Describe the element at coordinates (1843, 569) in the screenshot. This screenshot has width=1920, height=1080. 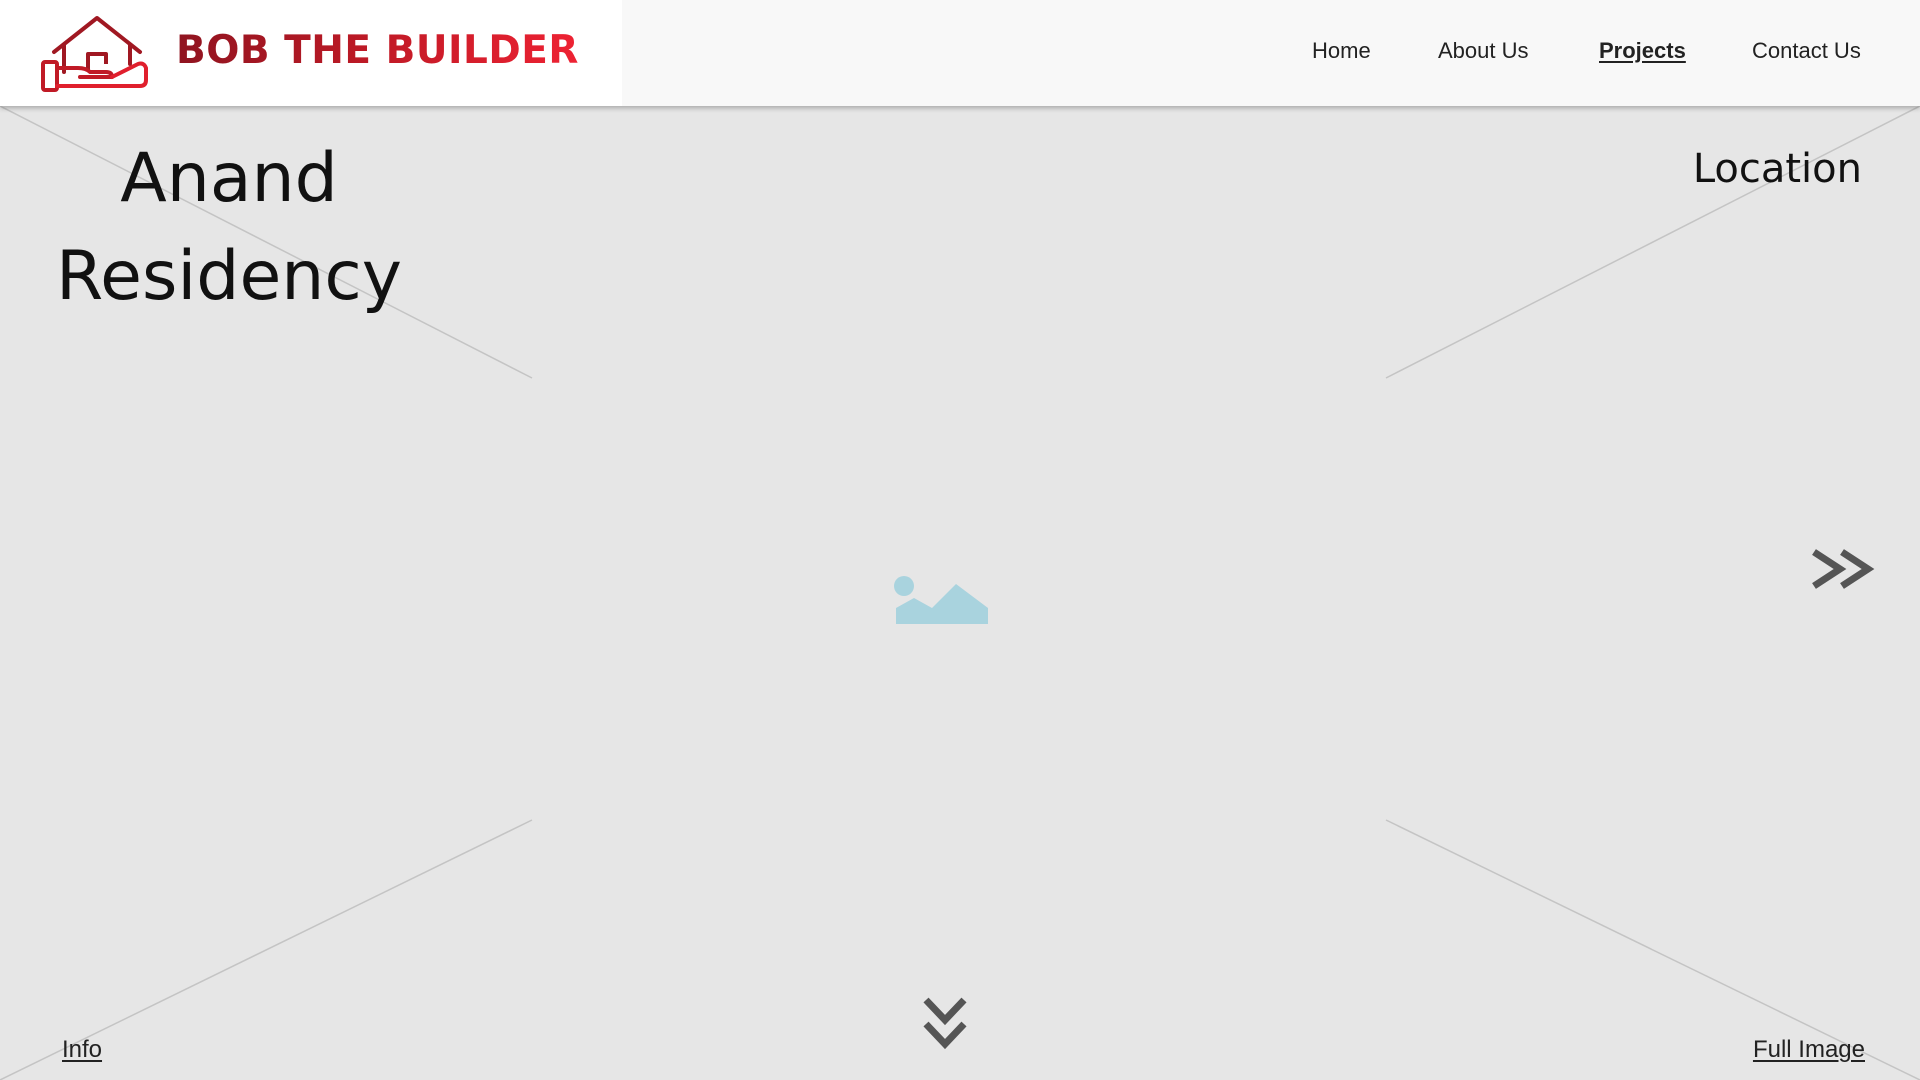
I see `double-chevron-right-icon` at that location.